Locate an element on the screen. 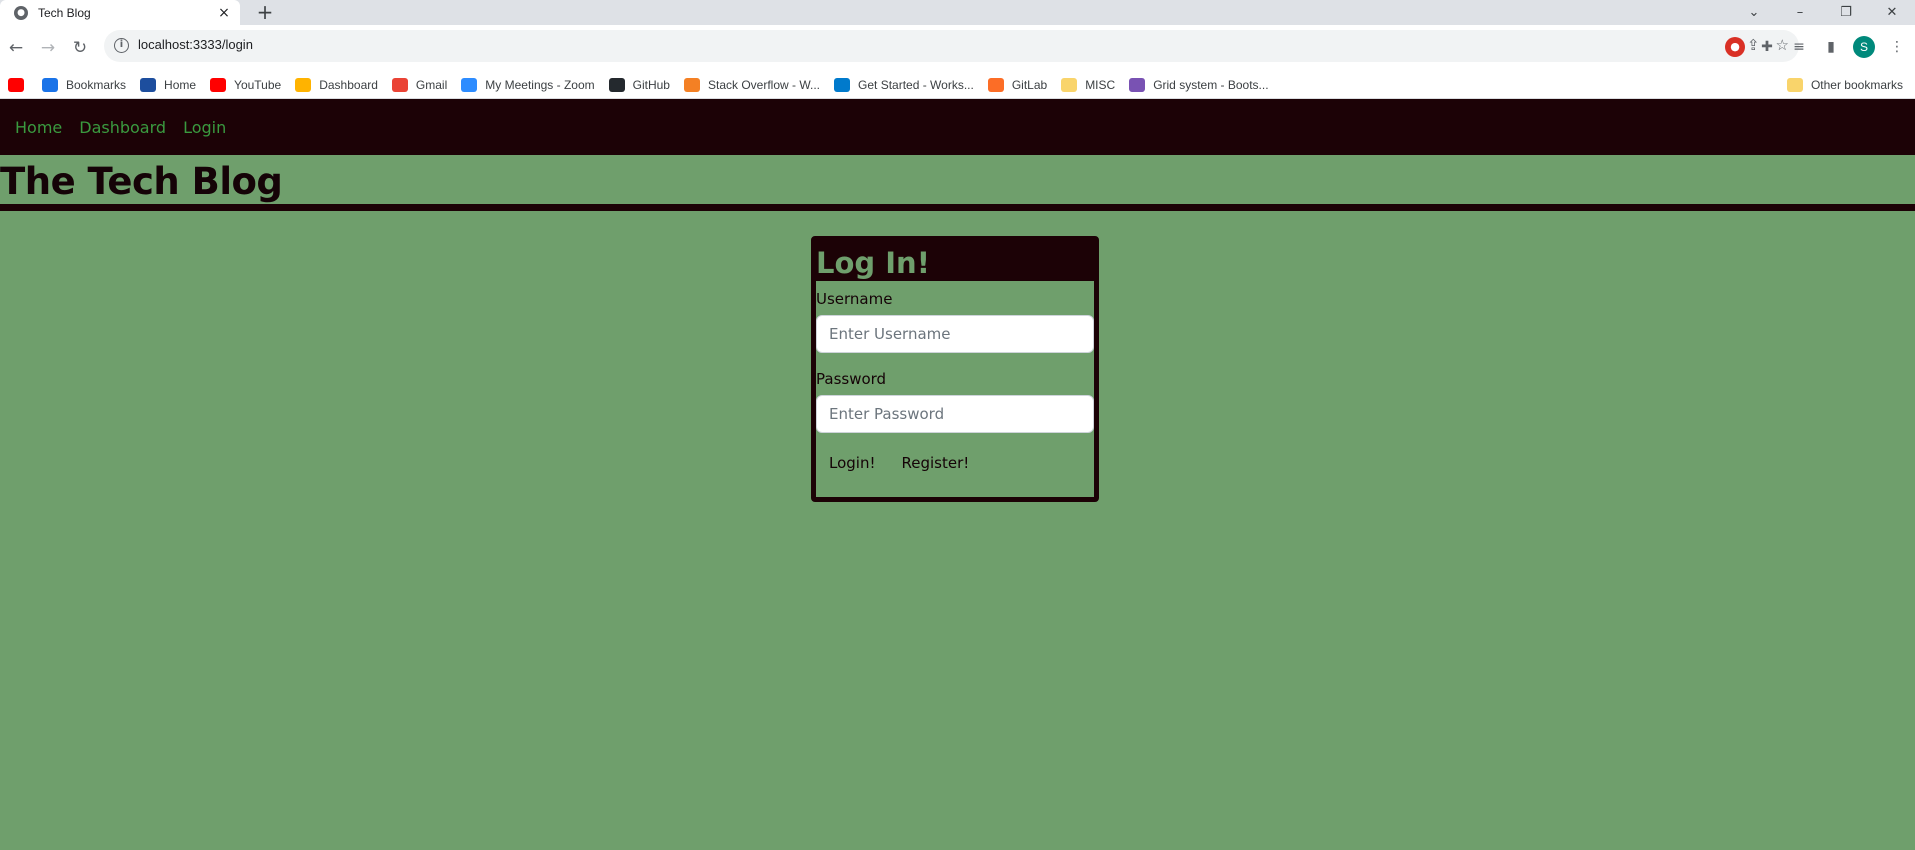  vscode-icon is located at coordinates (842, 84).